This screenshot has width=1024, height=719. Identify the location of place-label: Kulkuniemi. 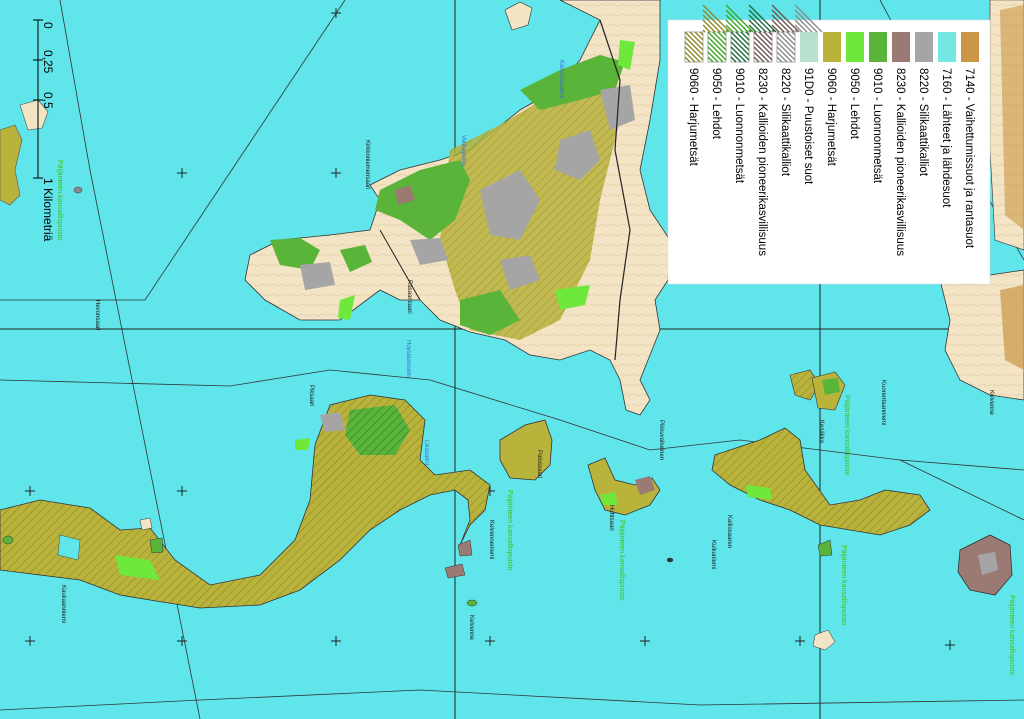
(713, 554).